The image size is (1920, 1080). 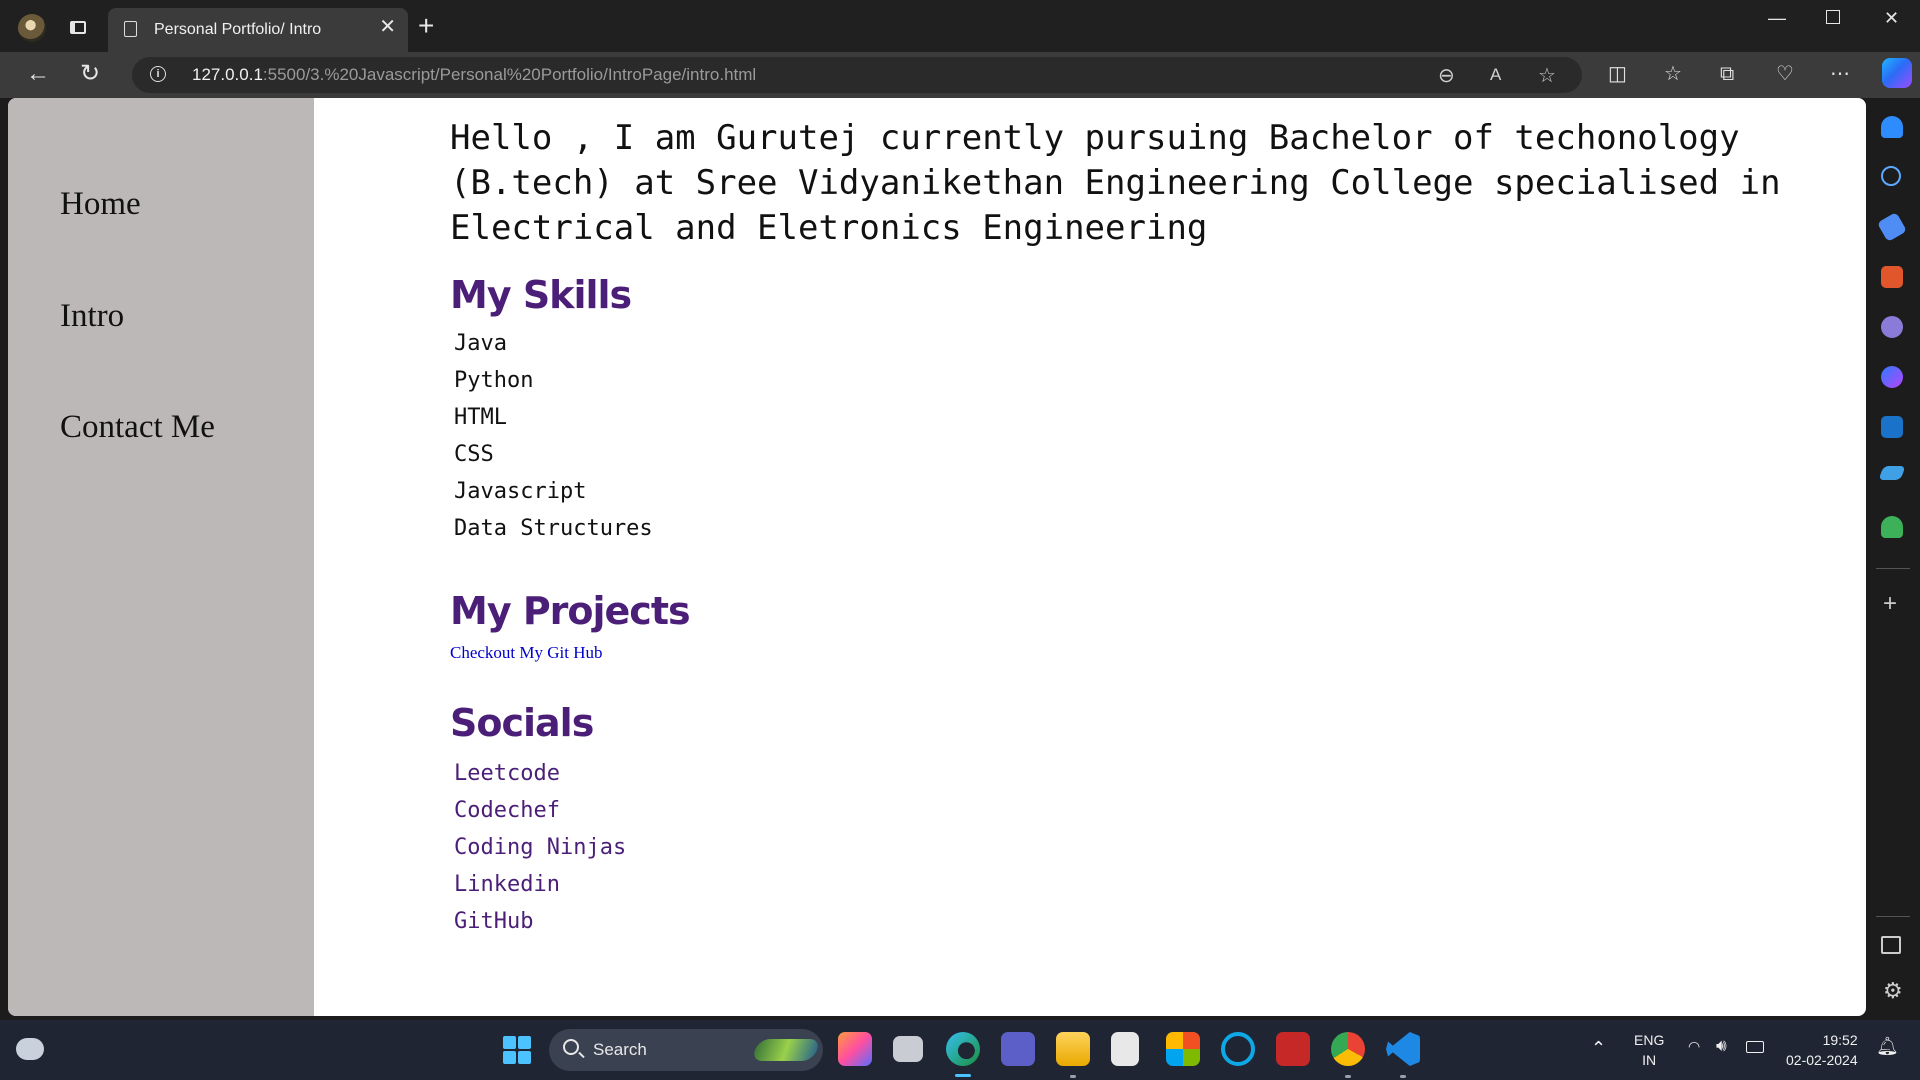 What do you see at coordinates (620, 1049) in the screenshot?
I see `search-placeholder: Search` at bounding box center [620, 1049].